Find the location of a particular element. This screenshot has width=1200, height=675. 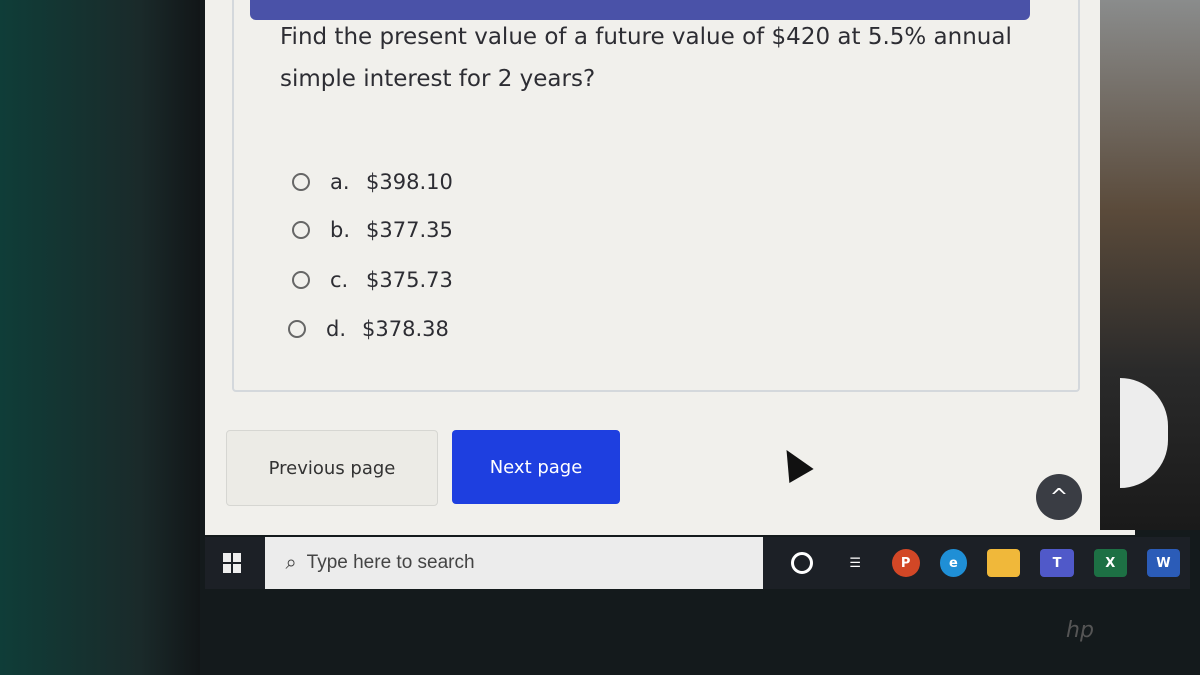

windows-start-icon is located at coordinates (232, 563).